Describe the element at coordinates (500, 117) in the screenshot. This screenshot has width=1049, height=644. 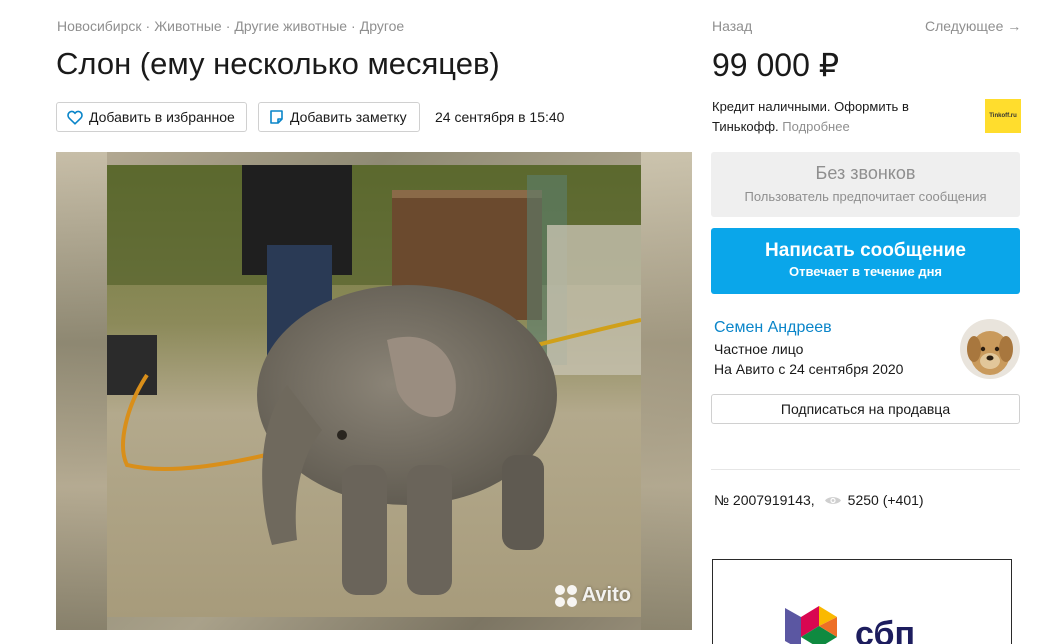
I see `publish-date: 24 сентября в 15:40` at that location.